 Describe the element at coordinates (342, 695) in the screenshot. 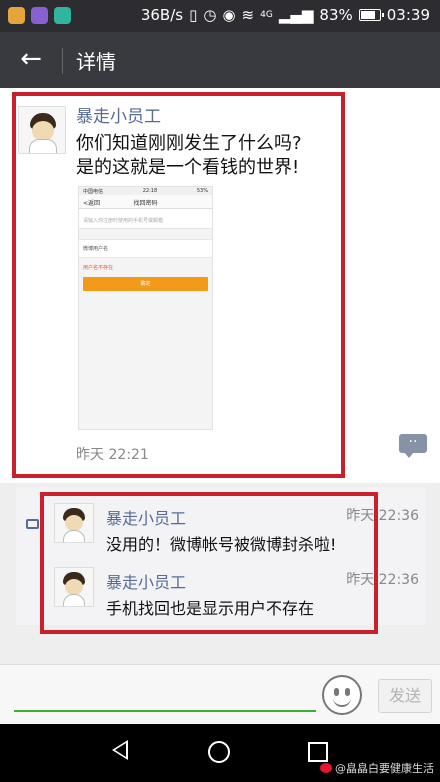

I see `smiley-icon` at that location.